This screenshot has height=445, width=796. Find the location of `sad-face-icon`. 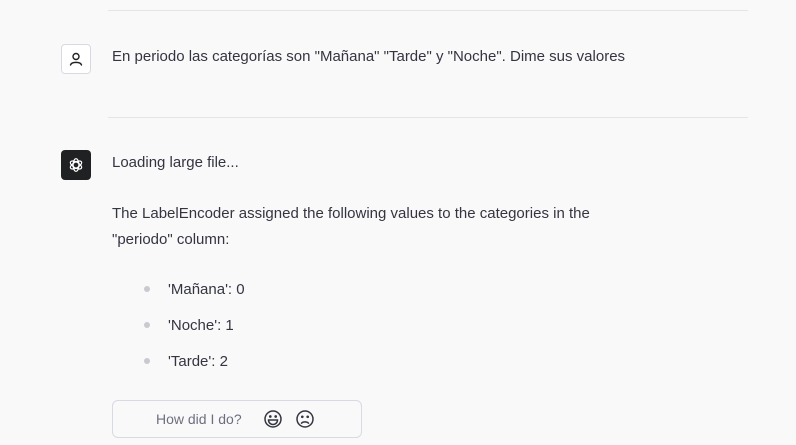

sad-face-icon is located at coordinates (304, 419).